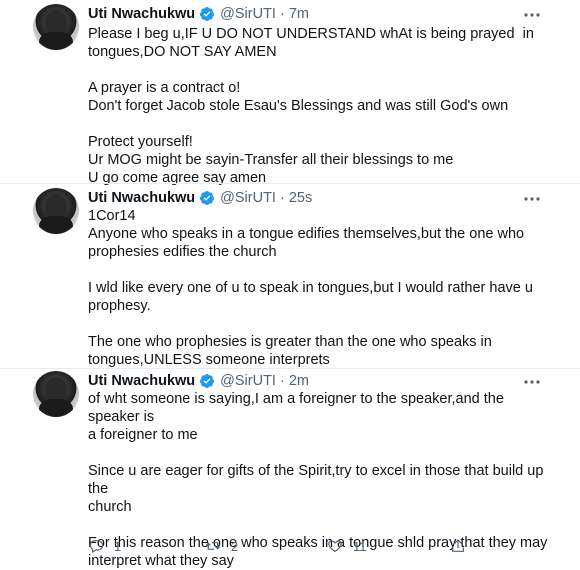 Image resolution: width=580 pixels, height=570 pixels. Describe the element at coordinates (360, 546) in the screenshot. I see `like-count: 11` at that location.